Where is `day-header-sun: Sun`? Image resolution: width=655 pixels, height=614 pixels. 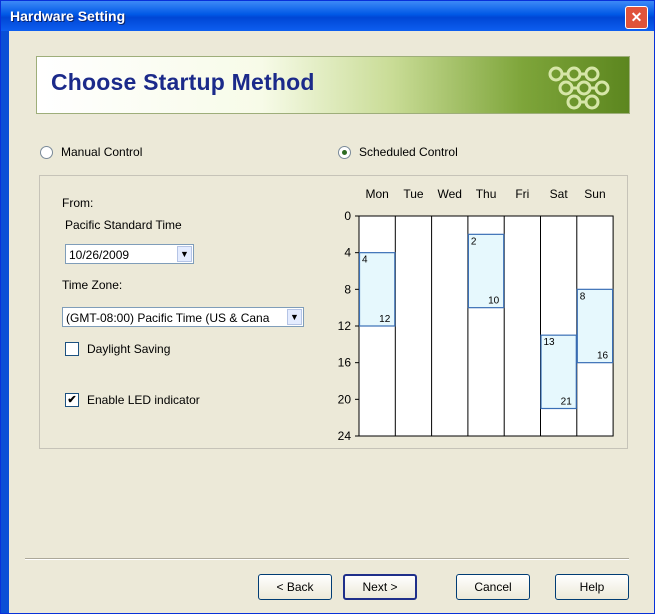 day-header-sun: Sun is located at coordinates (594, 194).